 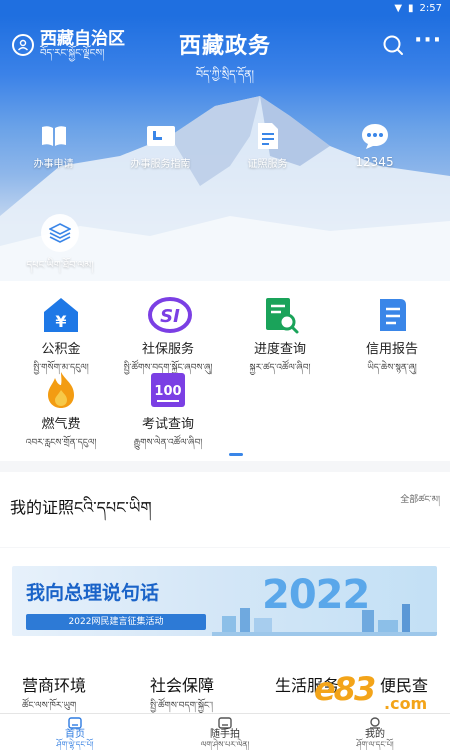 I want to click on banner-year: 2022, so click(x=316, y=595).